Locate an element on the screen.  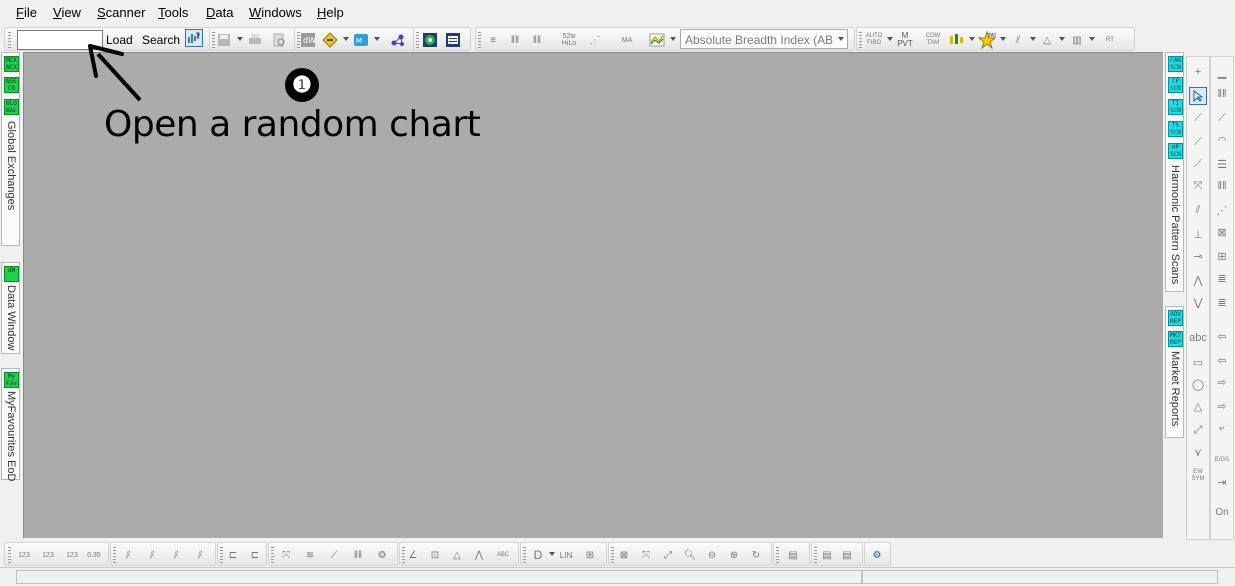
levels-2-icon: ≣ is located at coordinates (1222, 302).